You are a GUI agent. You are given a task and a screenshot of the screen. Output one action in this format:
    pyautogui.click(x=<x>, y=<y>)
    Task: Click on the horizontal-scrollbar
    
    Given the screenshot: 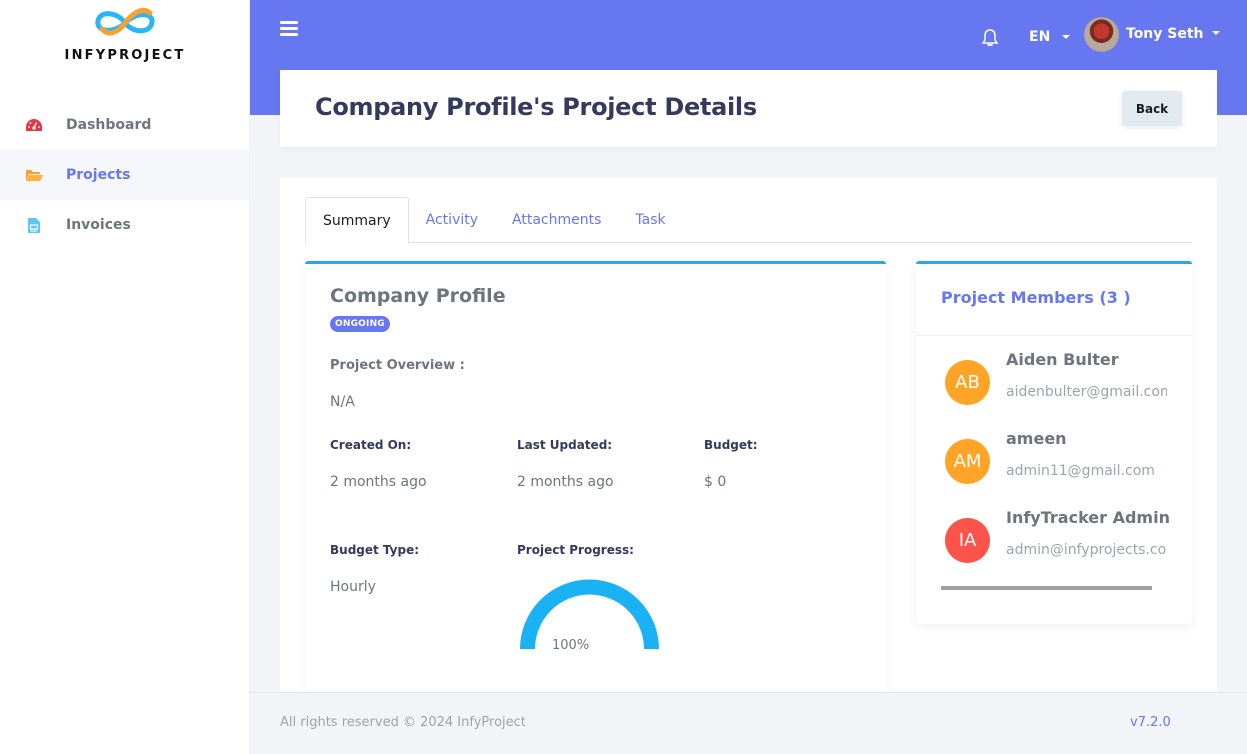 What is the action you would take?
    pyautogui.click(x=1046, y=588)
    